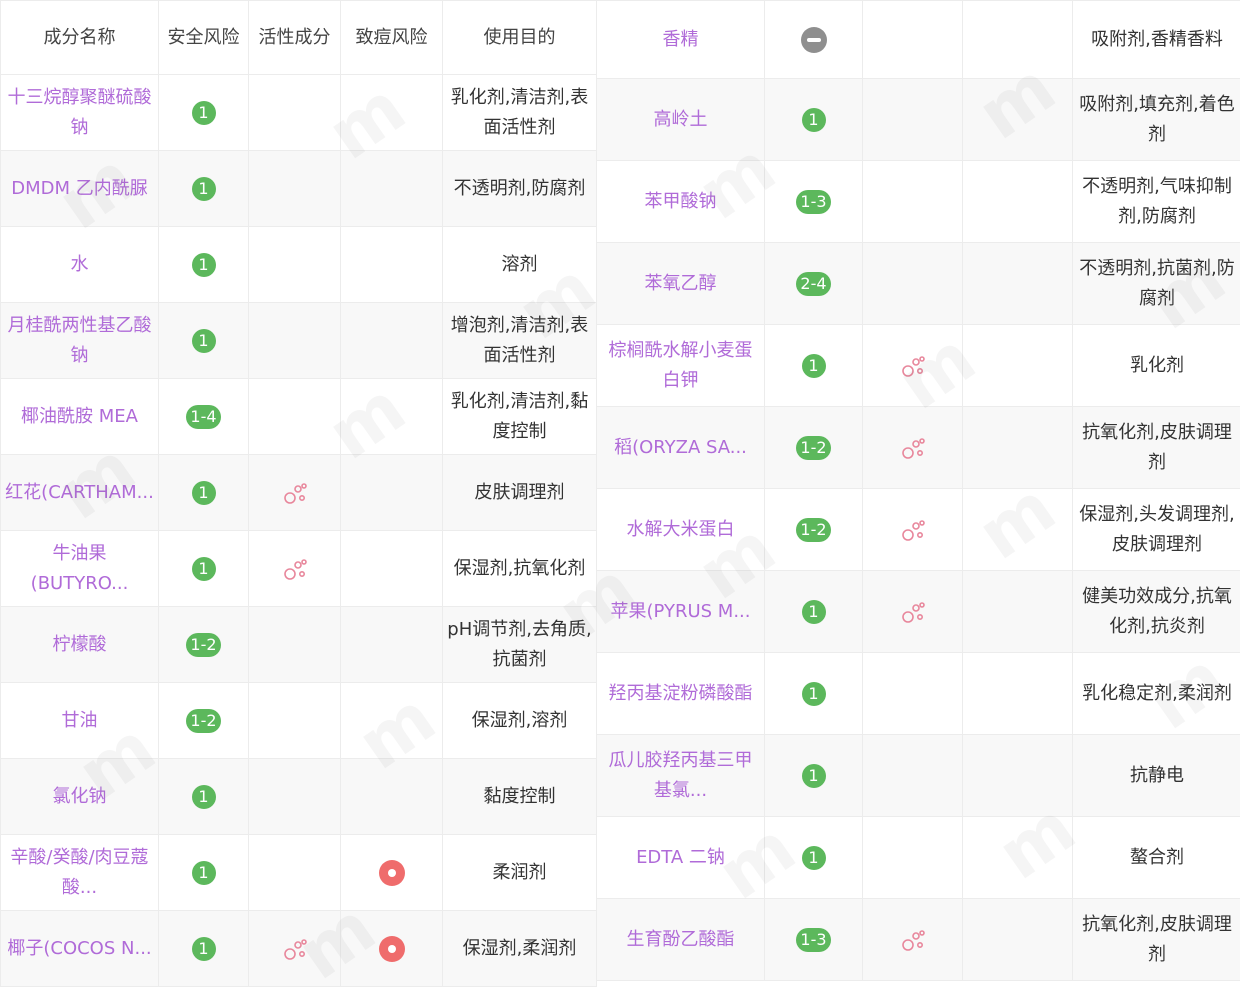 The width and height of the screenshot is (1240, 996). Describe the element at coordinates (681, 120) in the screenshot. I see `ingredient-name: 高岭土` at that location.